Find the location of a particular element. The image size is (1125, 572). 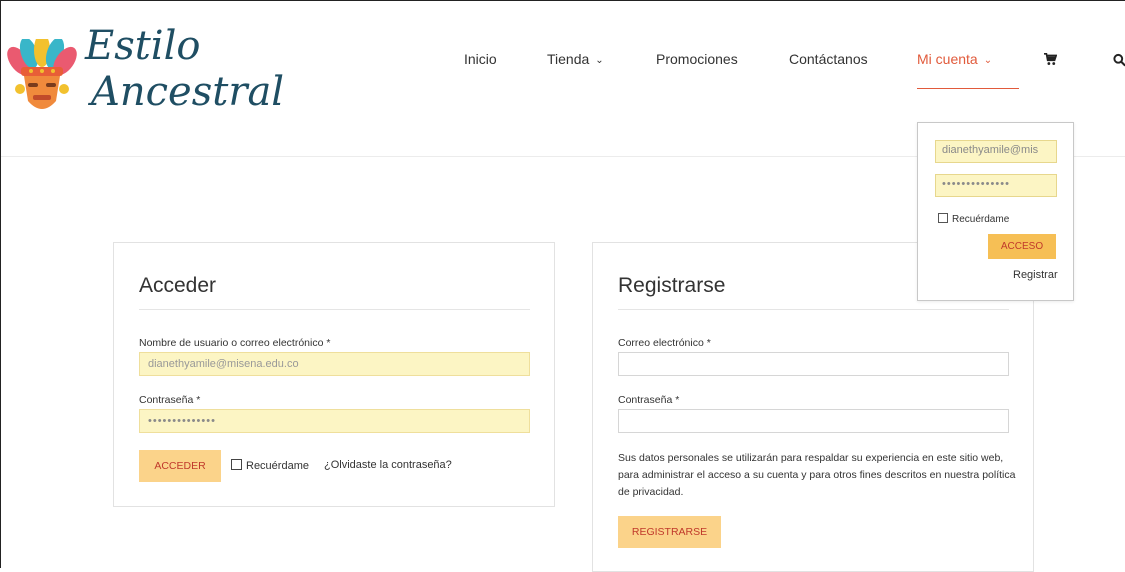

nav-item-label: Contáctanos is located at coordinates (828, 59).